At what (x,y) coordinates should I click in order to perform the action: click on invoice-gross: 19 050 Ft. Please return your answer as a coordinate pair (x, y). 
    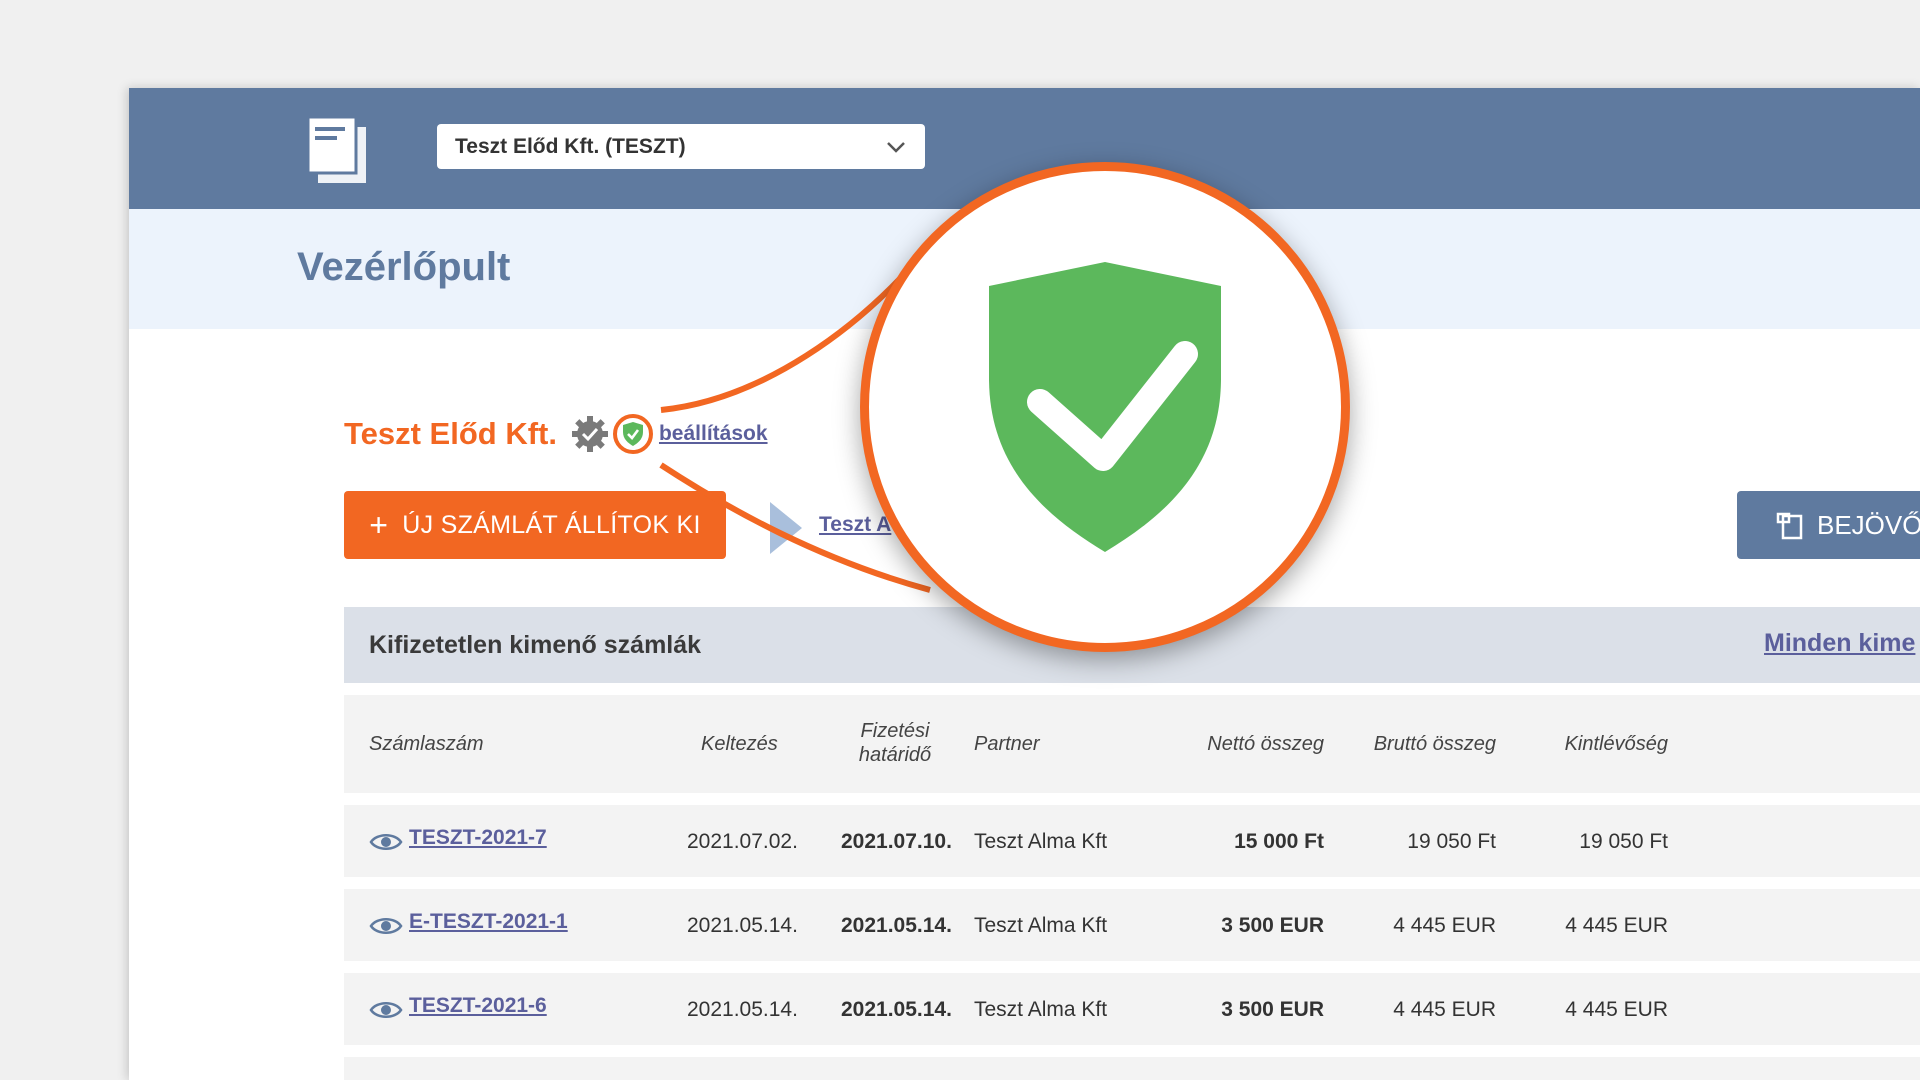
    Looking at the image, I should click on (1451, 841).